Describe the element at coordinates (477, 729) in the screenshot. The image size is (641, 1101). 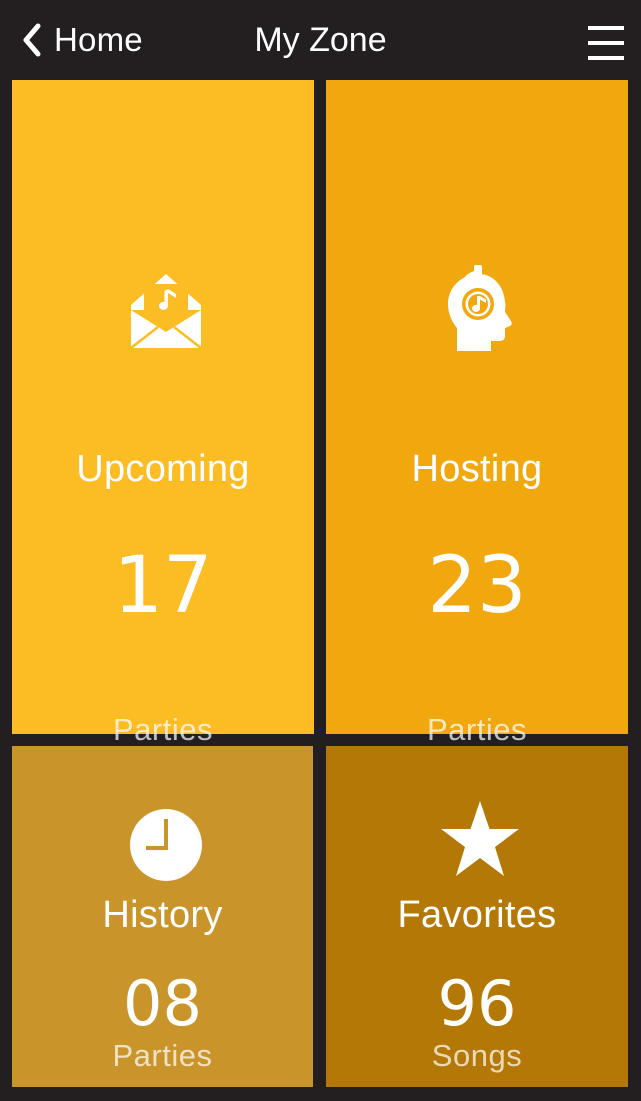
I see `hosting-unit: Parties` at that location.